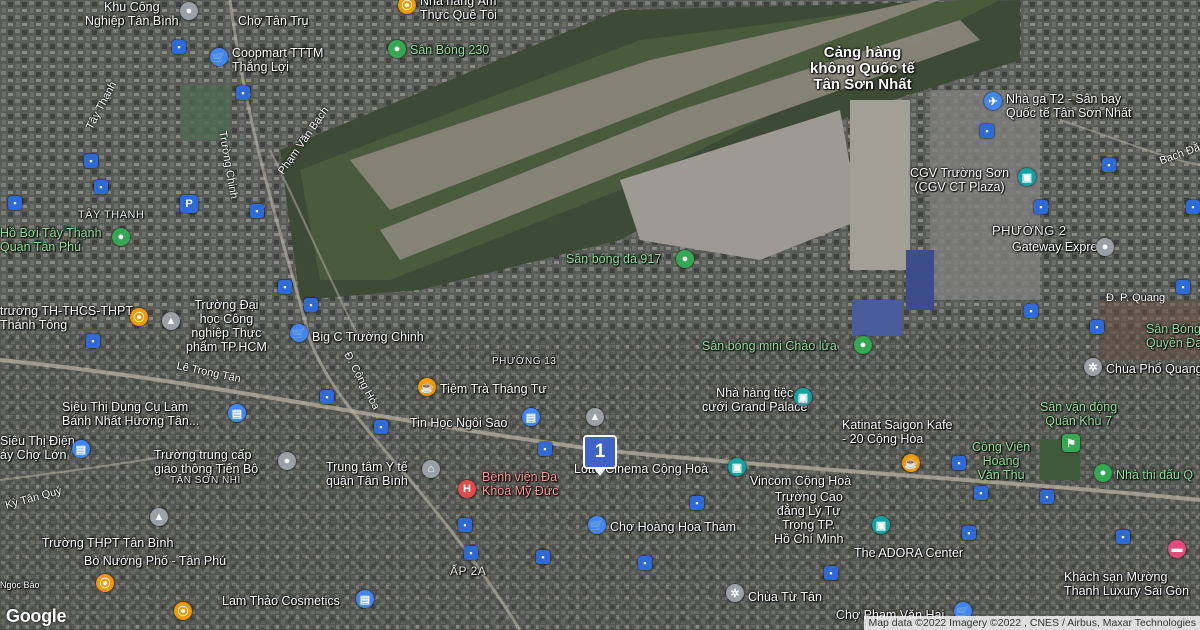 This screenshot has height=630, width=1200. Describe the element at coordinates (467, 489) in the screenshot. I see `hospital-icon: H` at that location.